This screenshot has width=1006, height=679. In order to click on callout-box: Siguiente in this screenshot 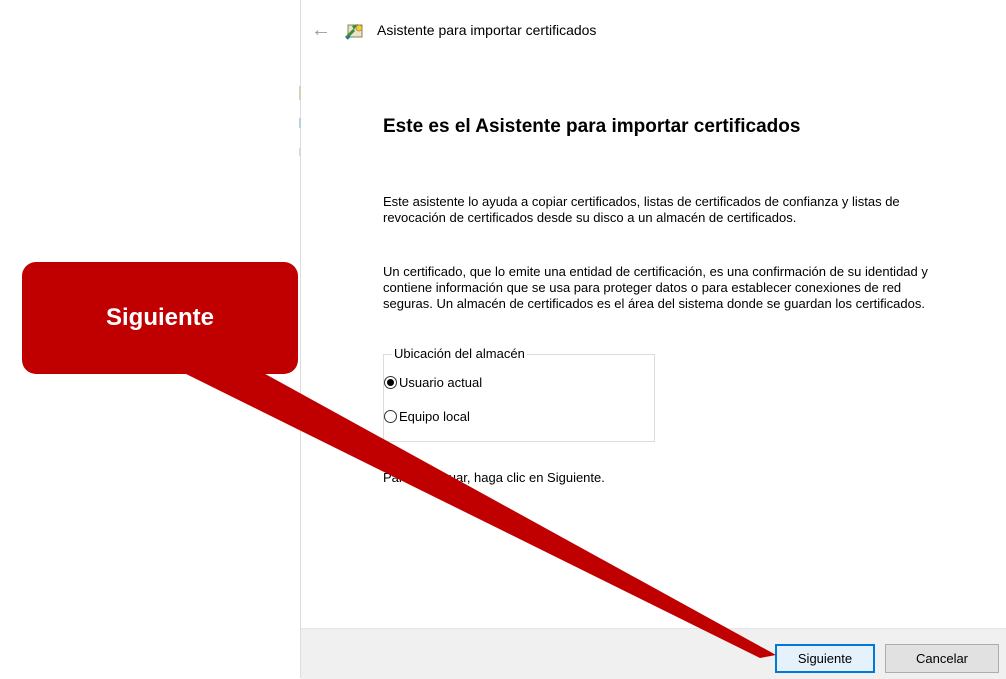, I will do `click(160, 318)`.